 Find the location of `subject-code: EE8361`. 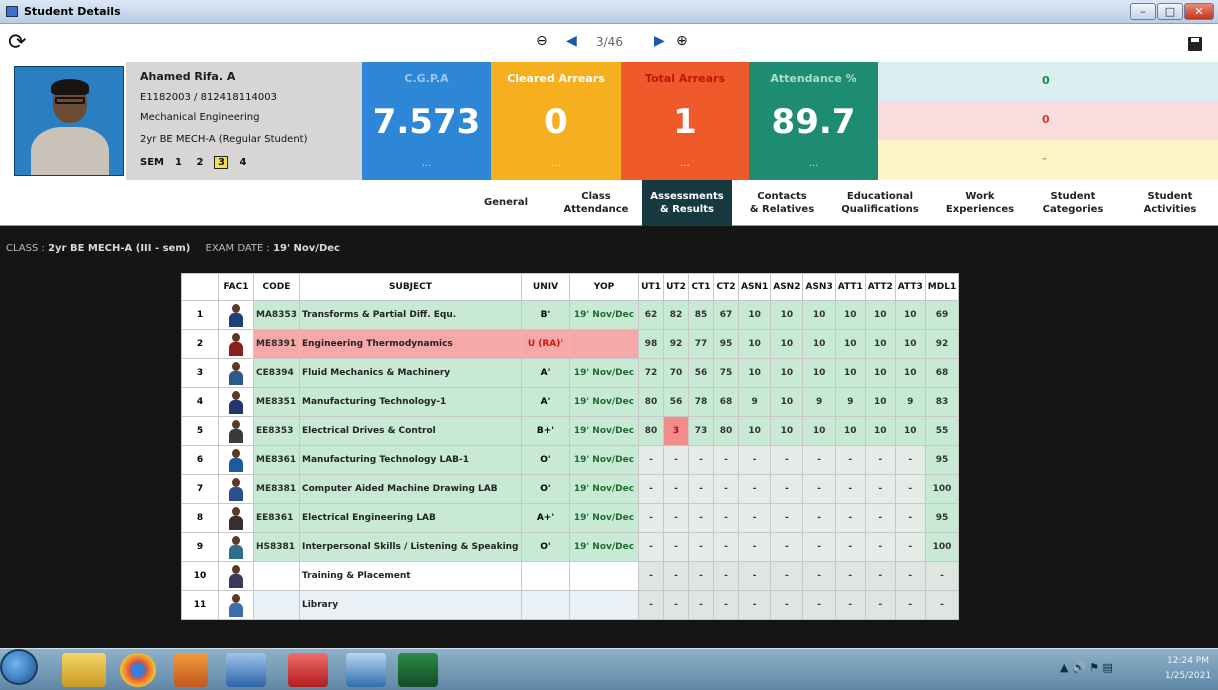

subject-code: EE8361 is located at coordinates (276, 518).